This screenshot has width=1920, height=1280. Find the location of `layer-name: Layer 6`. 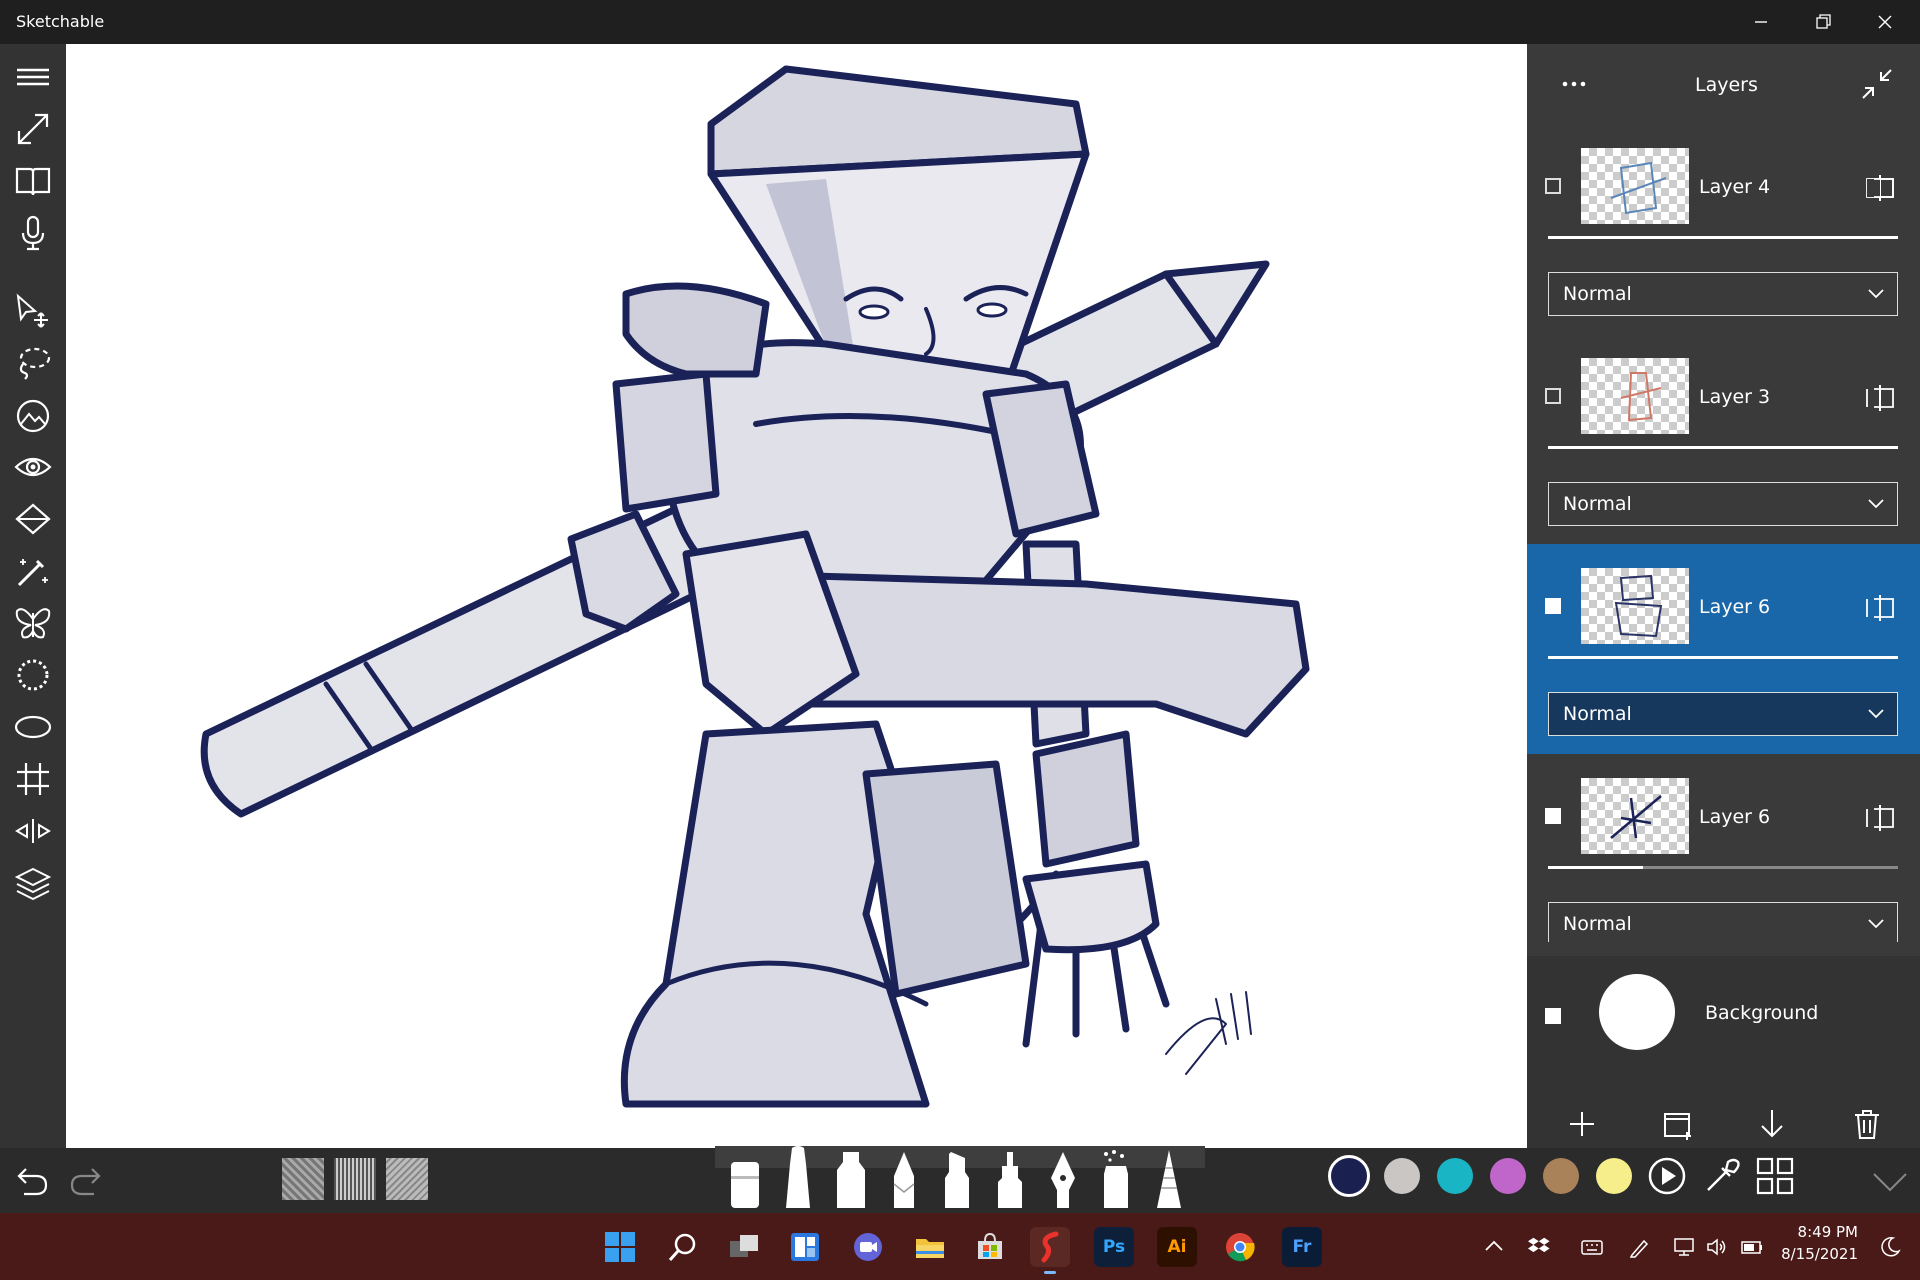

layer-name: Layer 6 is located at coordinates (1735, 607).